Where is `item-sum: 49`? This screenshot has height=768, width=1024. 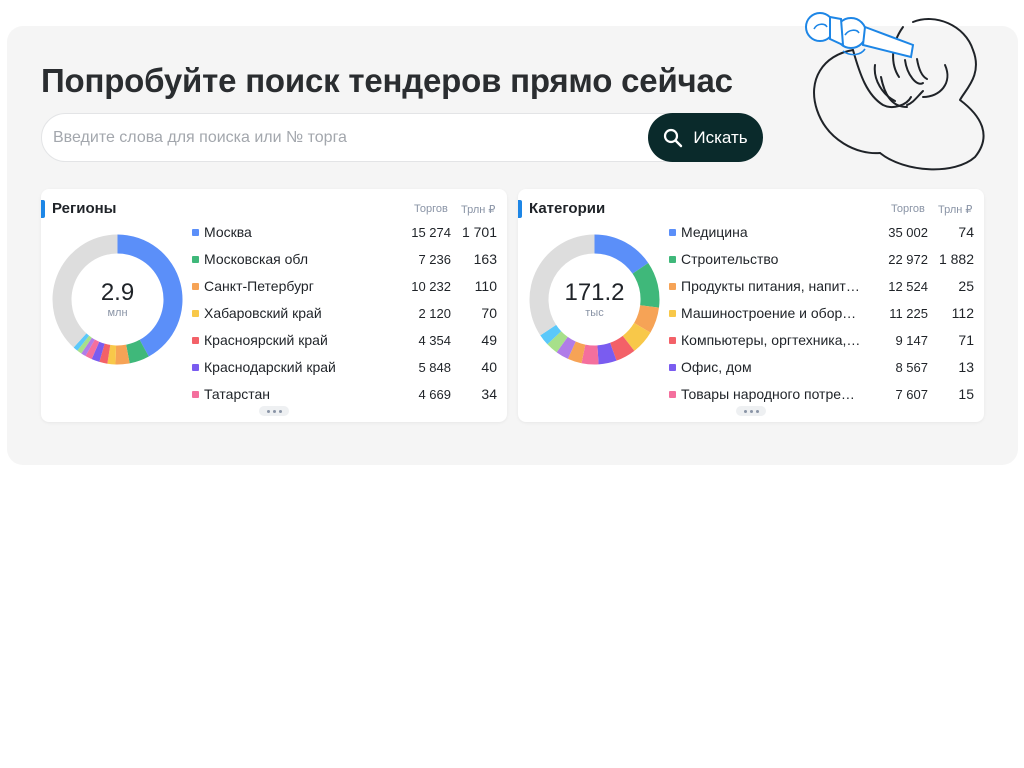
item-sum: 49 is located at coordinates (489, 340).